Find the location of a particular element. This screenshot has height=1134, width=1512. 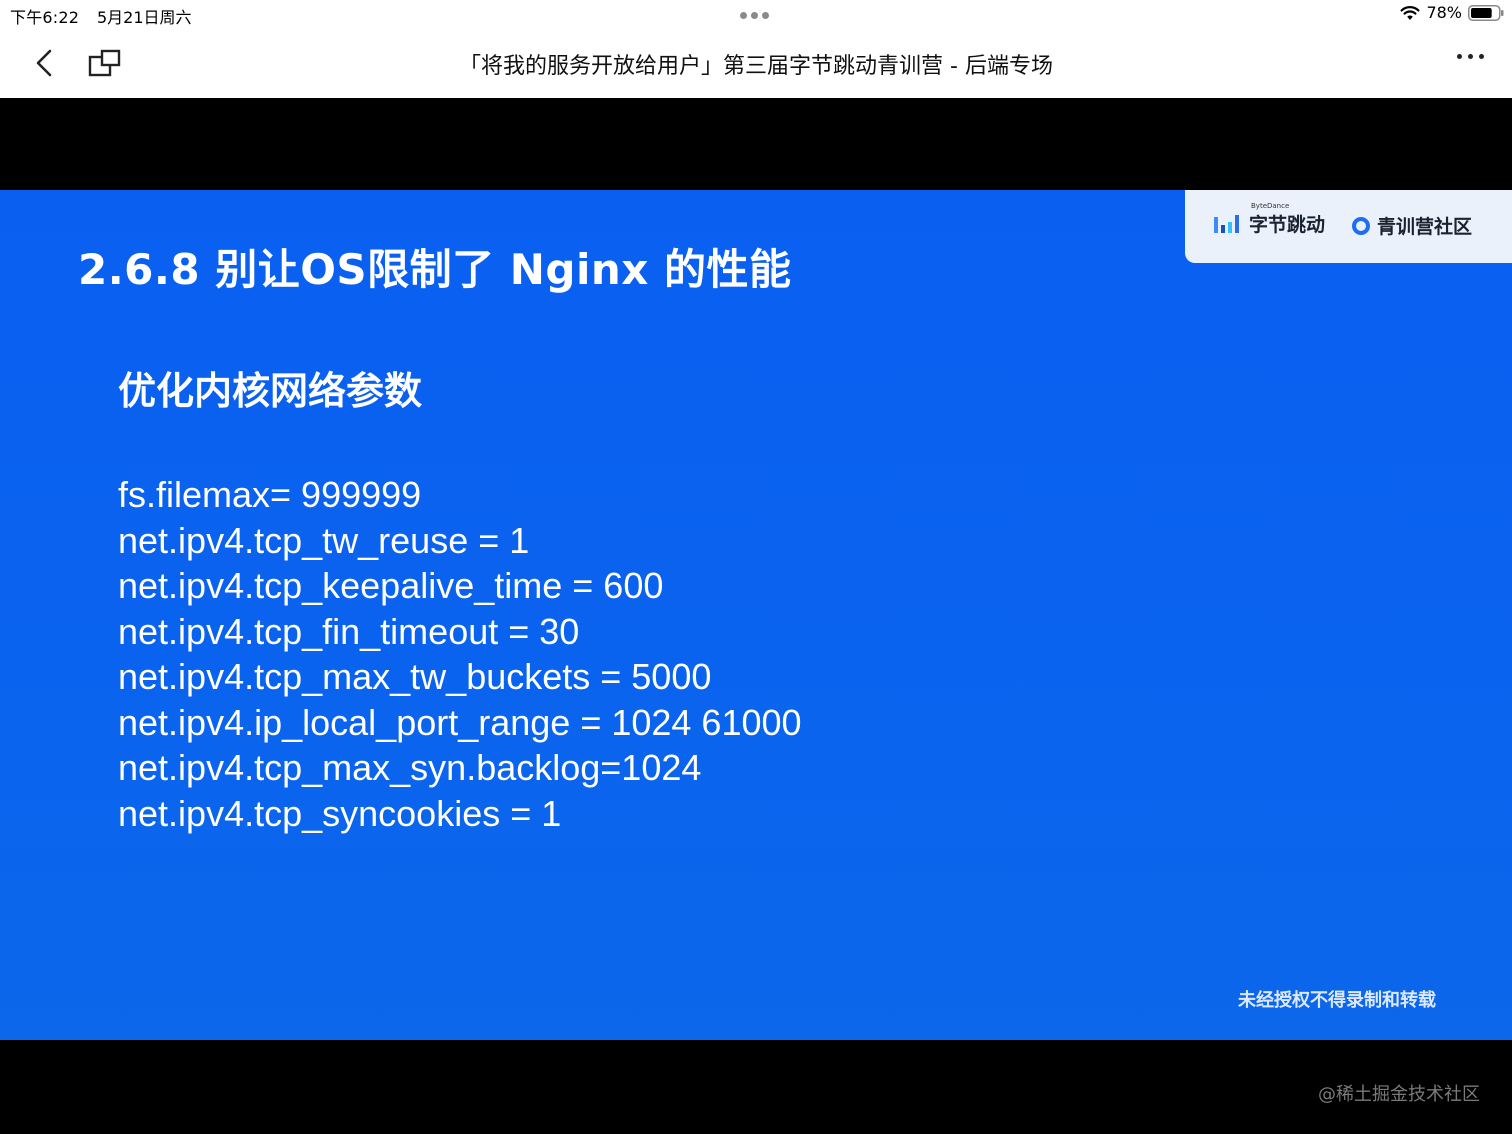

bytedance-bars-icon is located at coordinates (1226, 223).